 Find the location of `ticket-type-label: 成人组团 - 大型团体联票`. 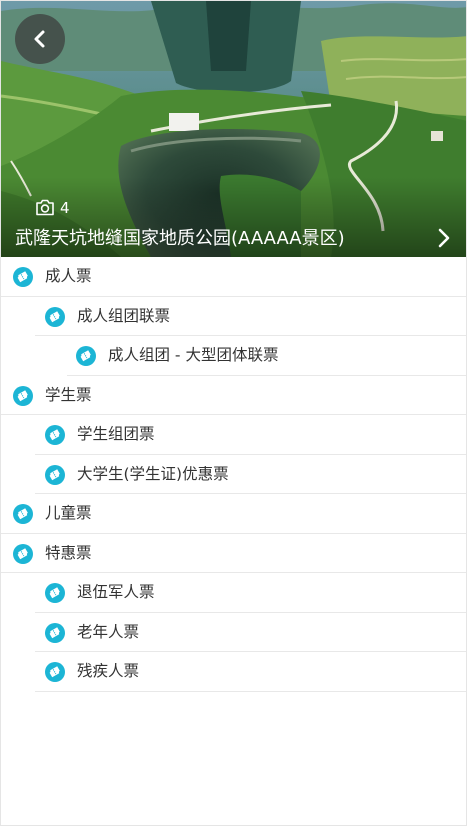

ticket-type-label: 成人组团 - 大型团体联票 is located at coordinates (193, 355).